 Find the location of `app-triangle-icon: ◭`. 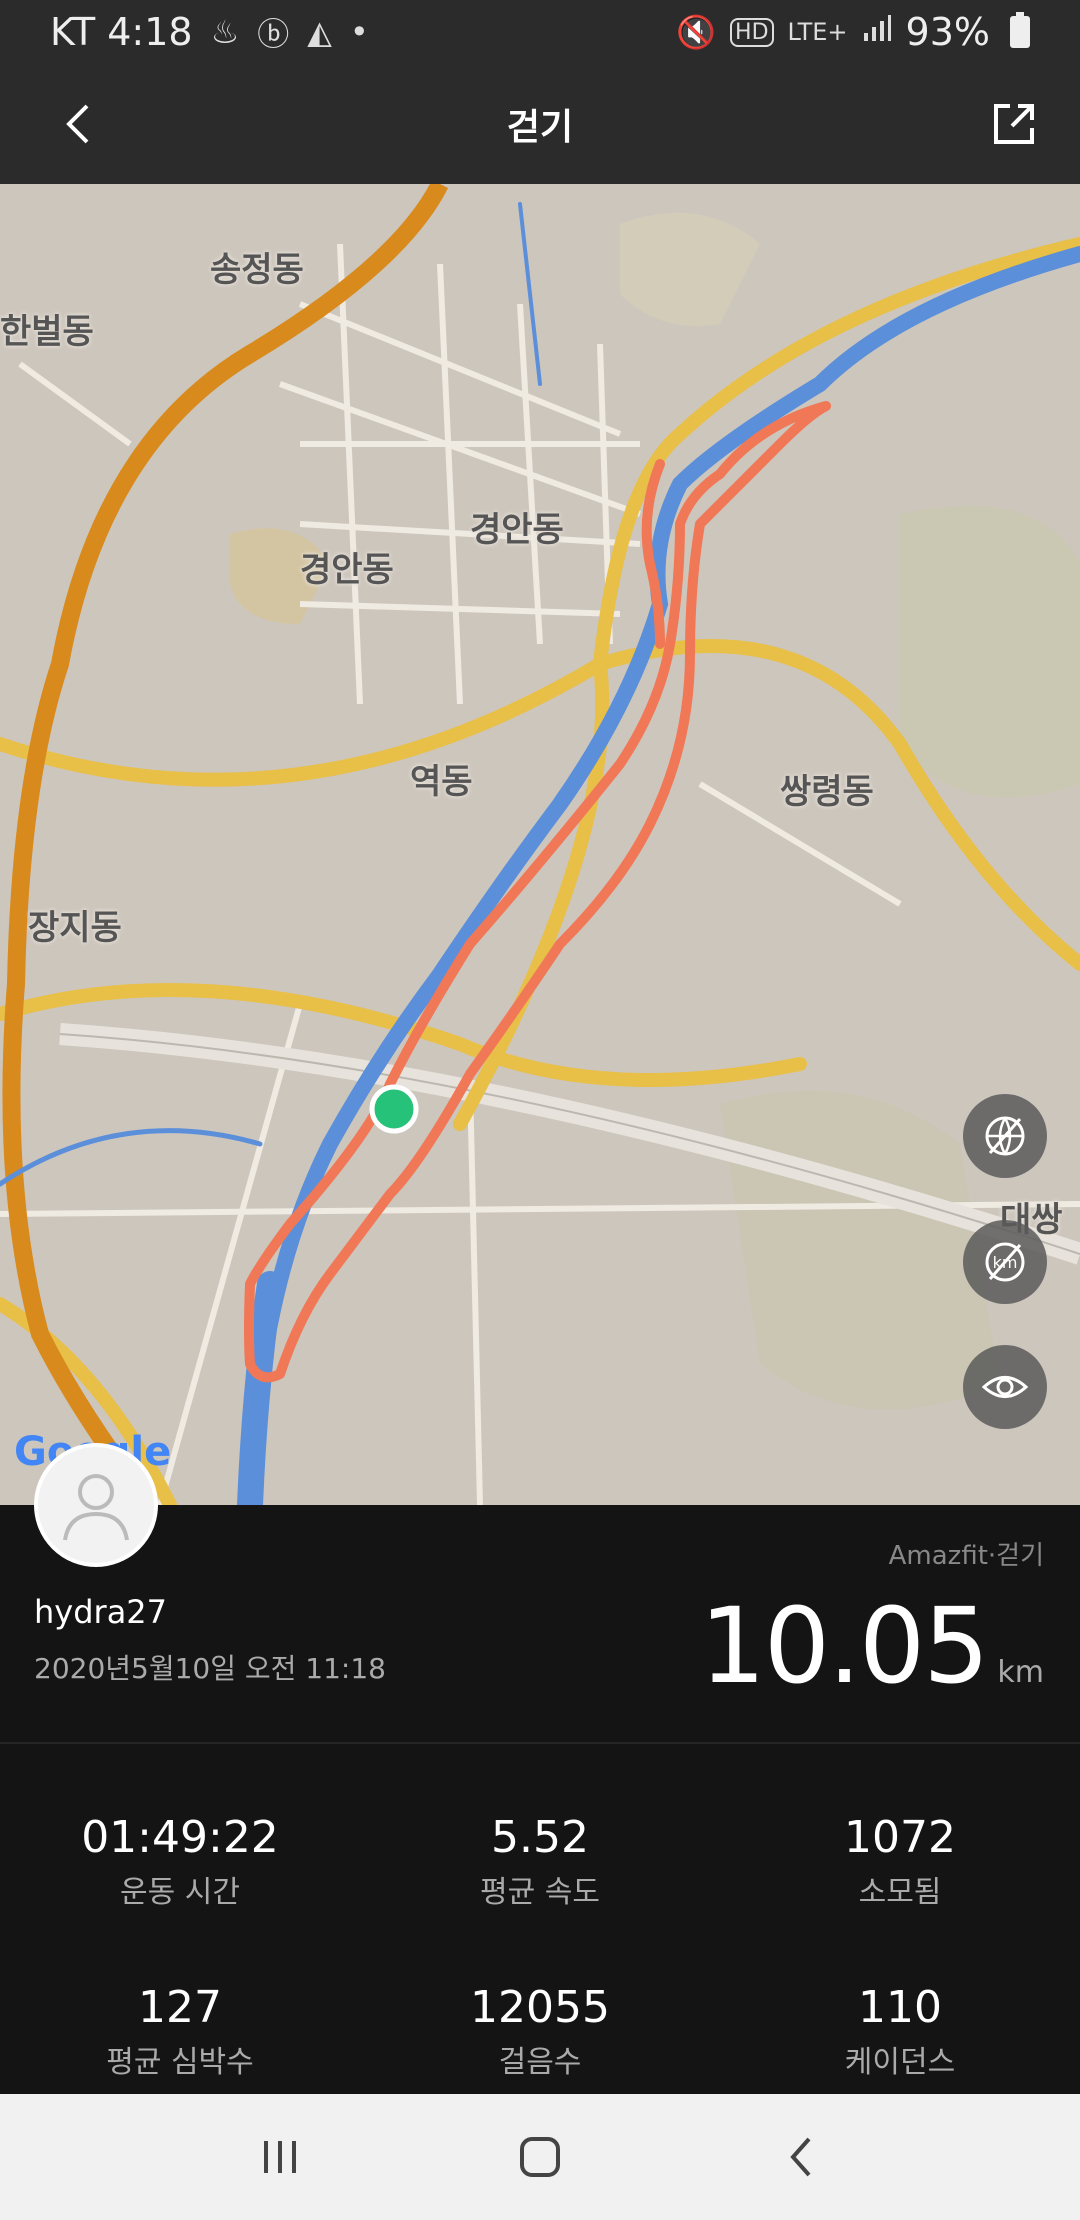

app-triangle-icon: ◭ is located at coordinates (319, 32).